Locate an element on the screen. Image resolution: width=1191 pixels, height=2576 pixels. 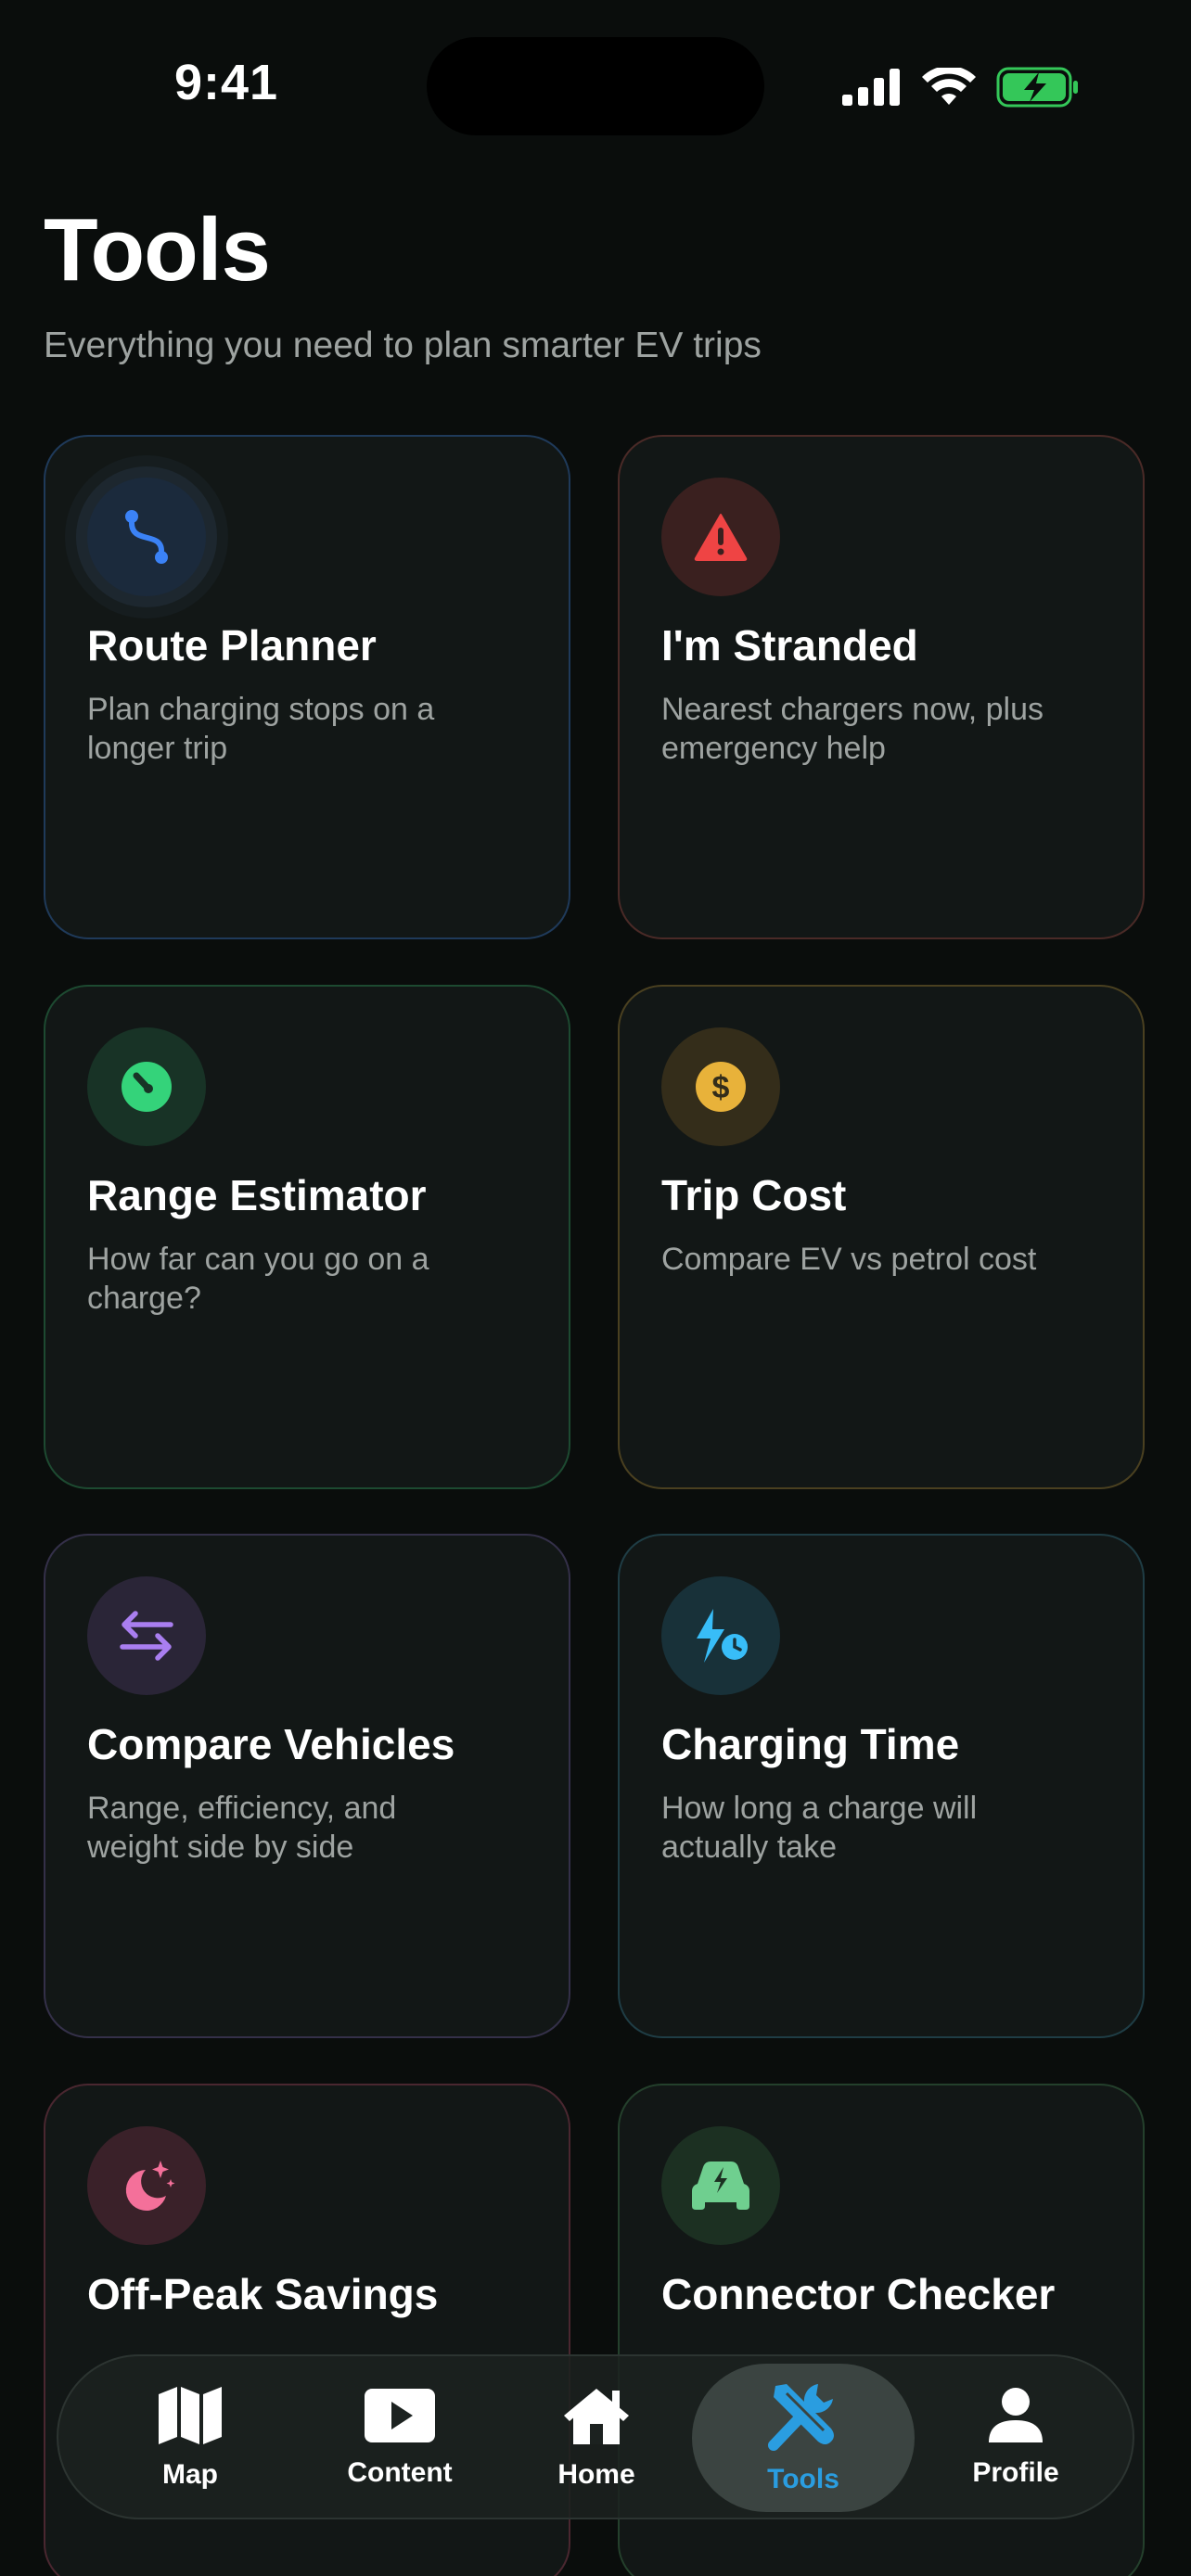
car-charge-icon-badge is located at coordinates (720, 2185).